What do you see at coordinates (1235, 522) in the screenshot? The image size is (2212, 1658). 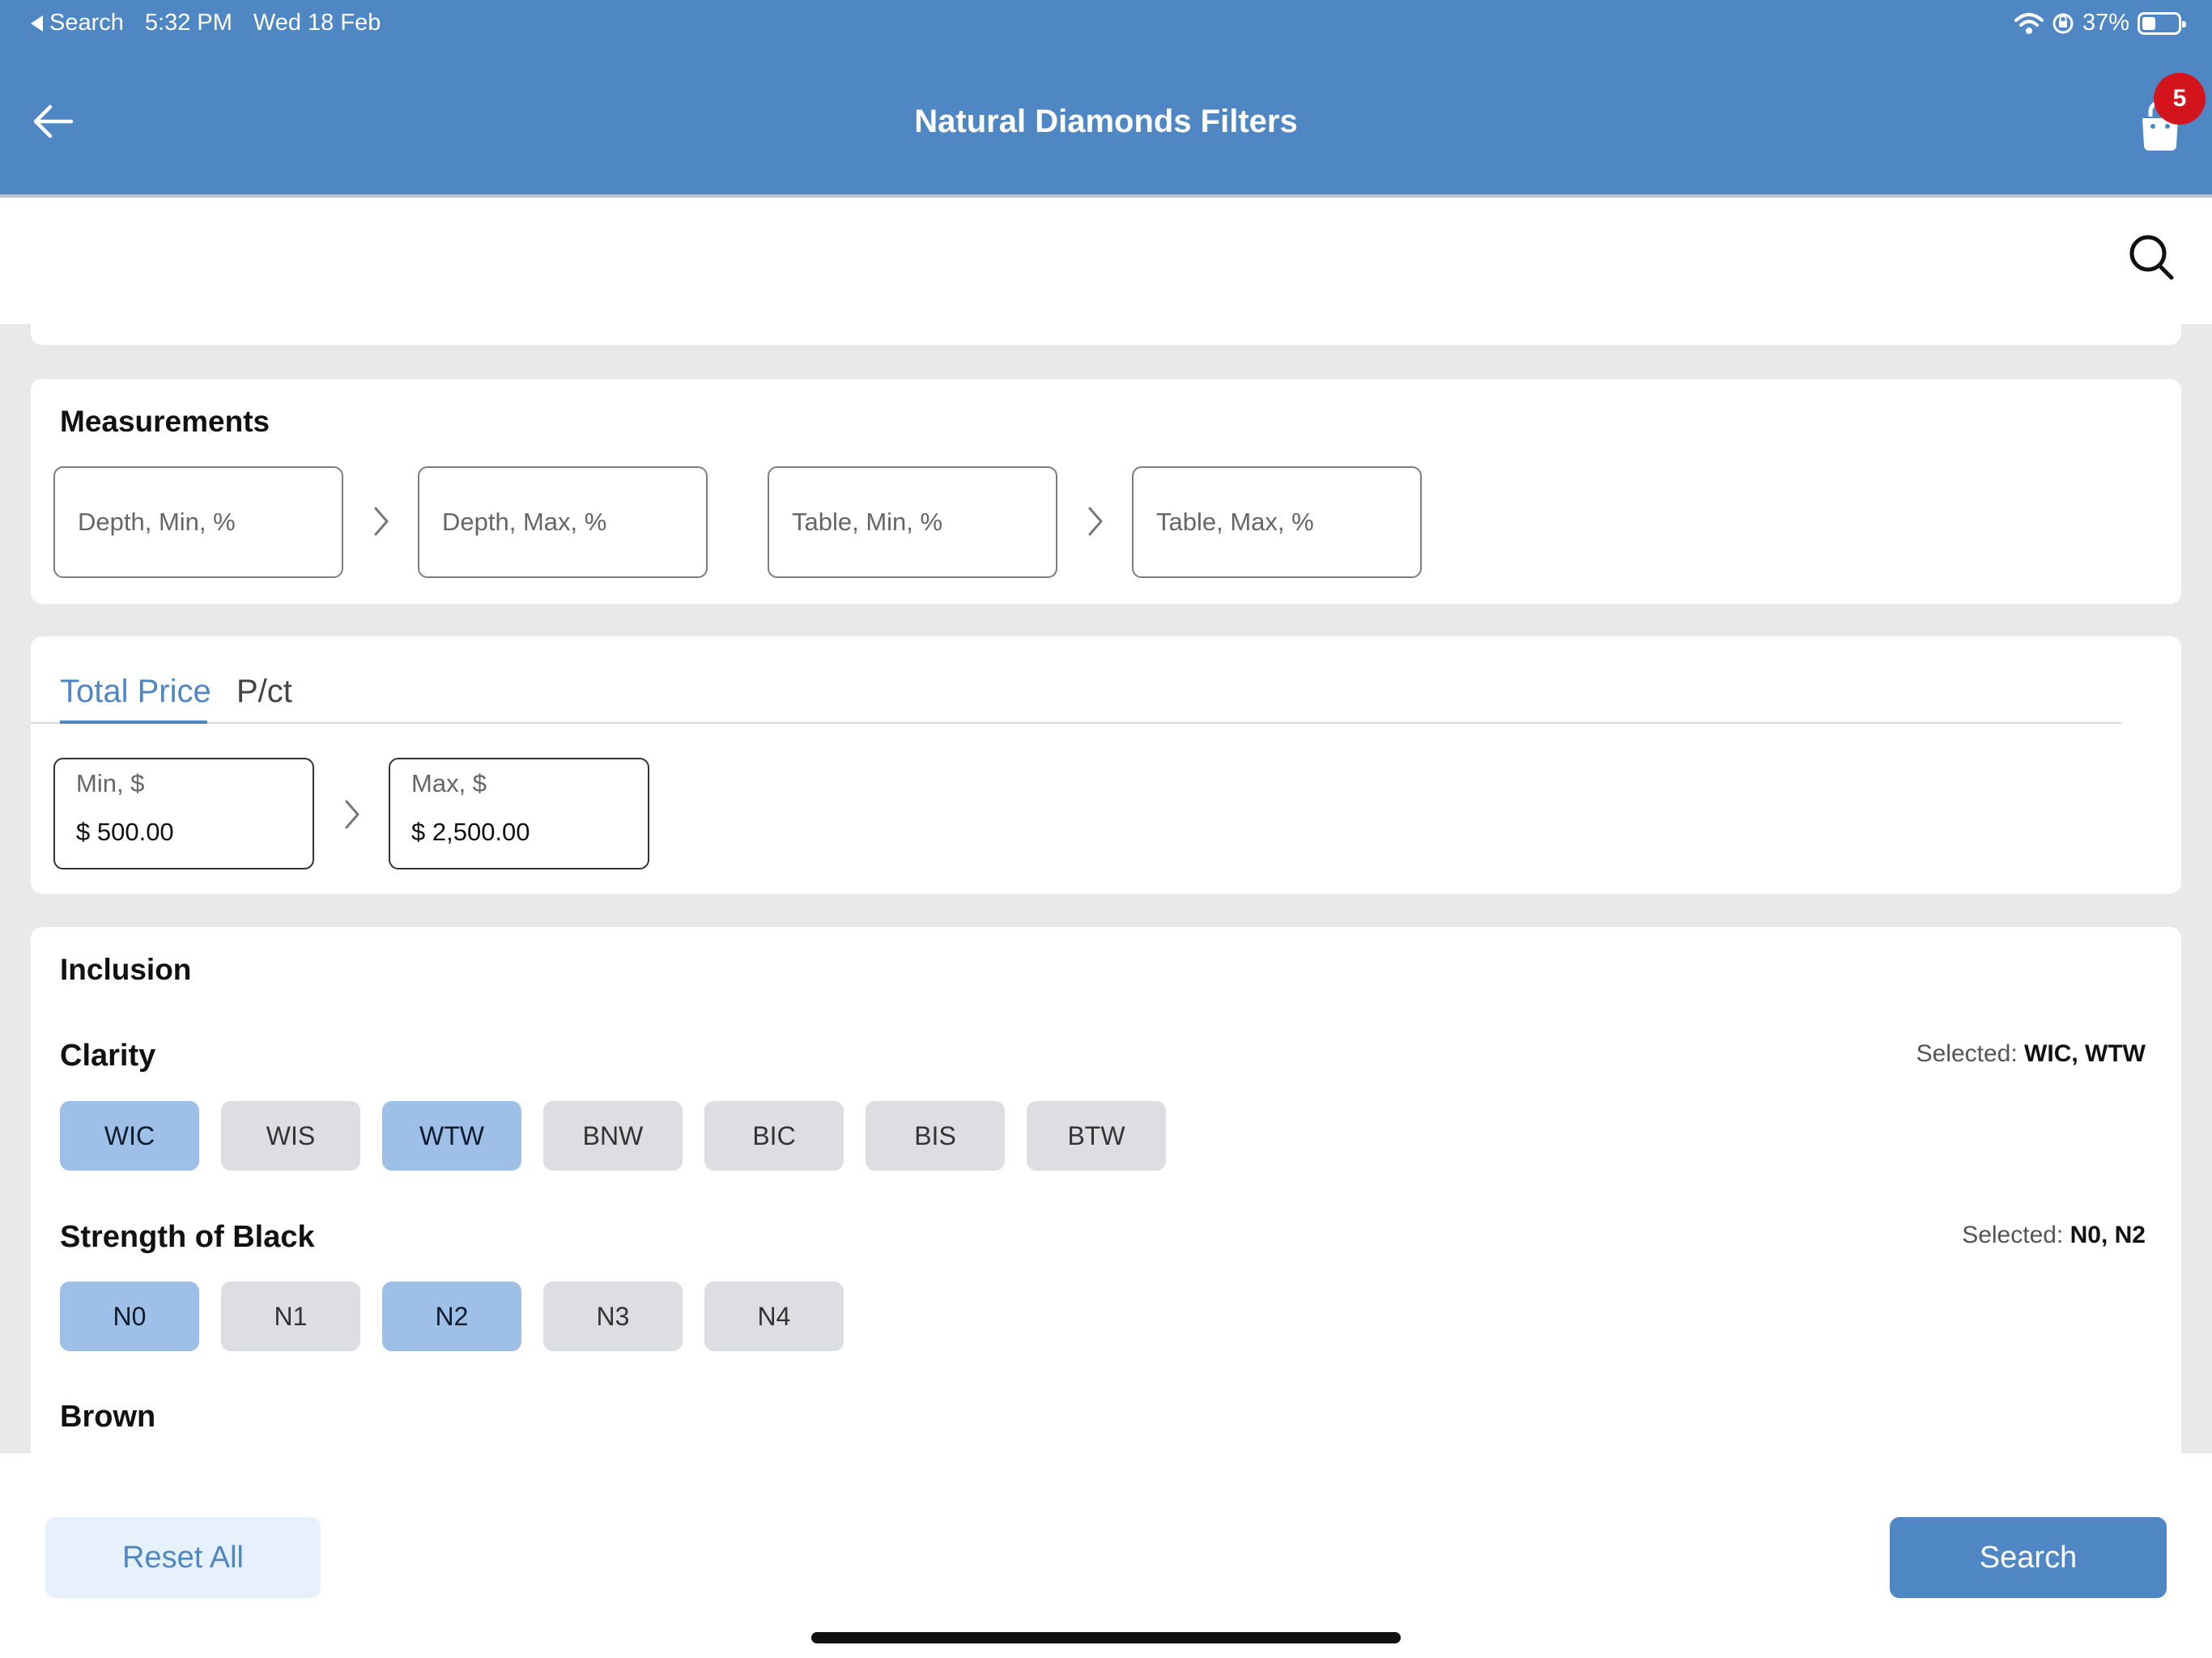 I see `table-max-placeholder: Table, Max, %` at bounding box center [1235, 522].